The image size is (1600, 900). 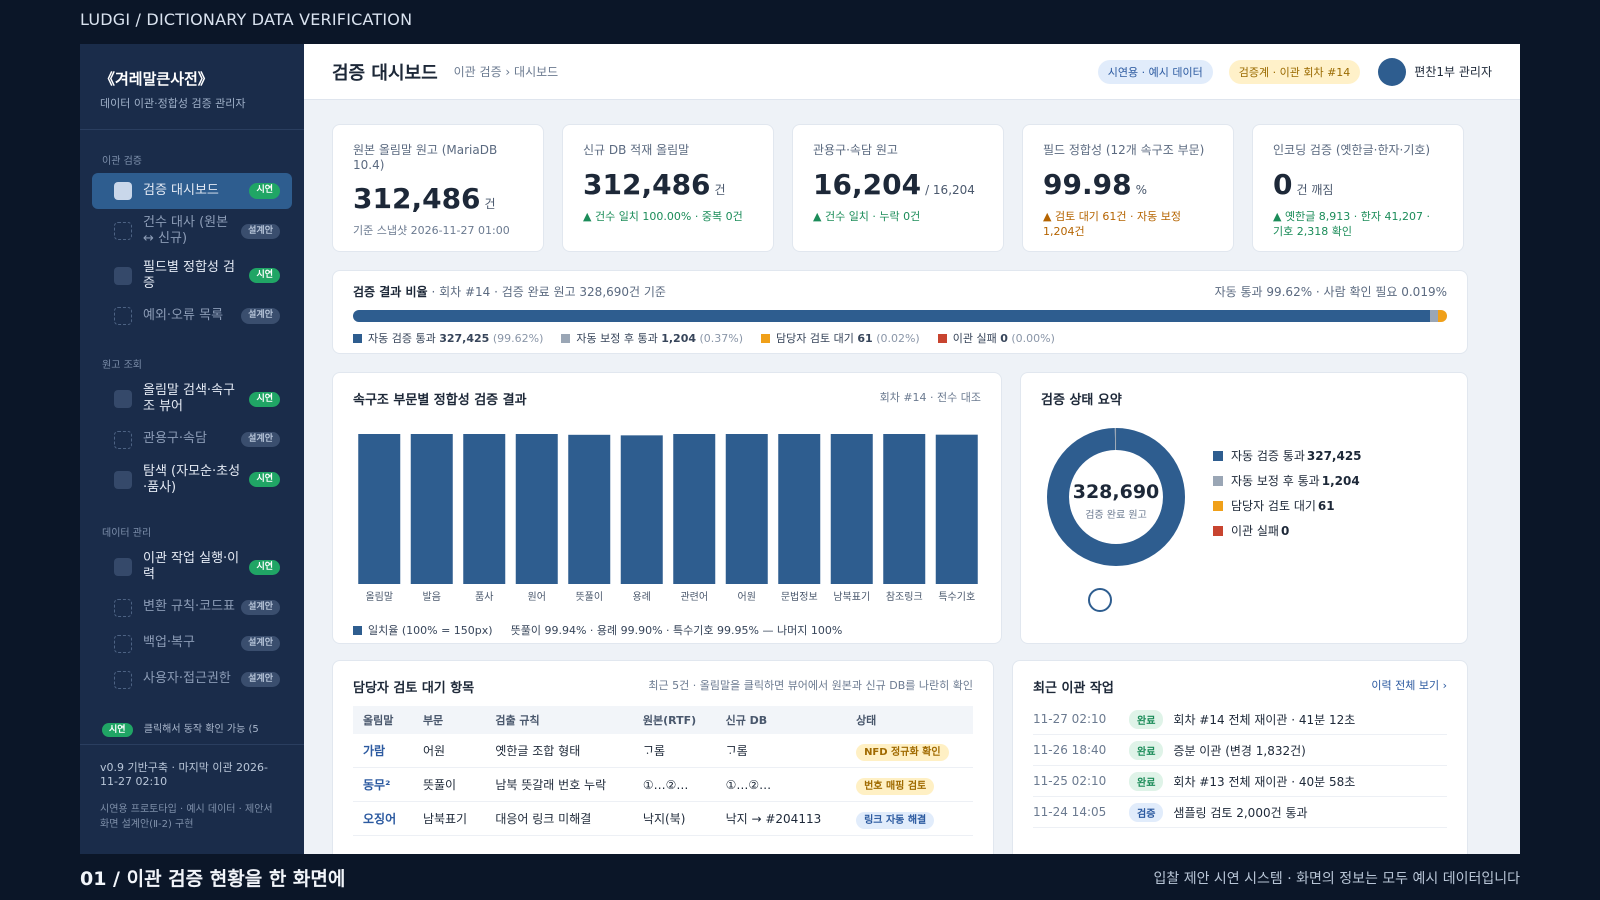 What do you see at coordinates (1330, 292) in the screenshot?
I see `ratio-summary: 자동 통과 99.62% · 사람 확인 필요 0.019%` at bounding box center [1330, 292].